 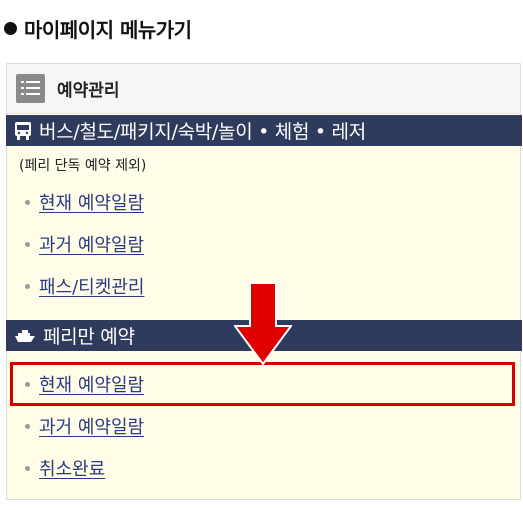 I want to click on section-note: (페리 단독 예약 제외), so click(x=83, y=166).